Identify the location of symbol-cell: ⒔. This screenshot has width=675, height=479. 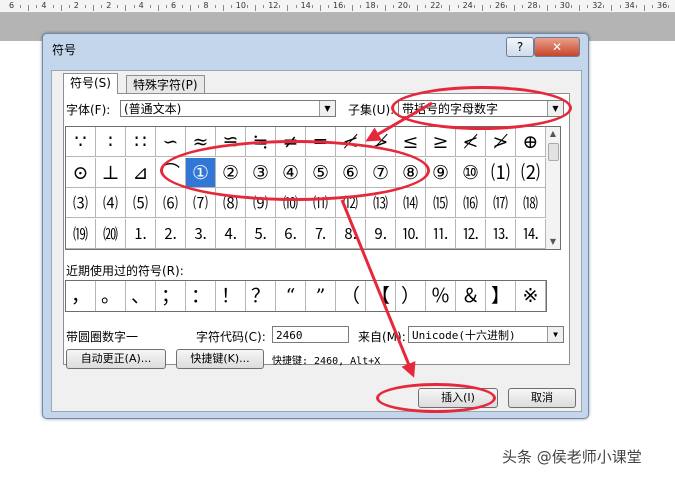
(501, 233).